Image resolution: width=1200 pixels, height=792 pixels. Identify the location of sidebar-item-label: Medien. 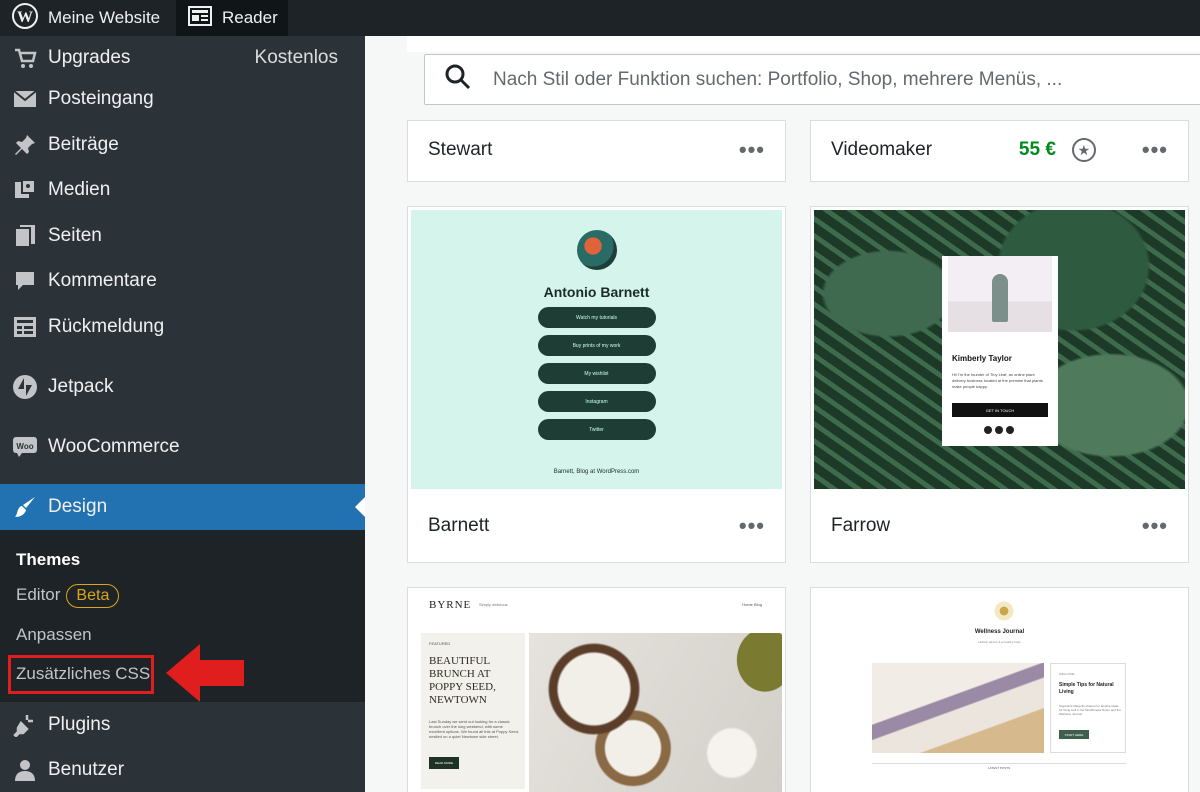
(79, 189).